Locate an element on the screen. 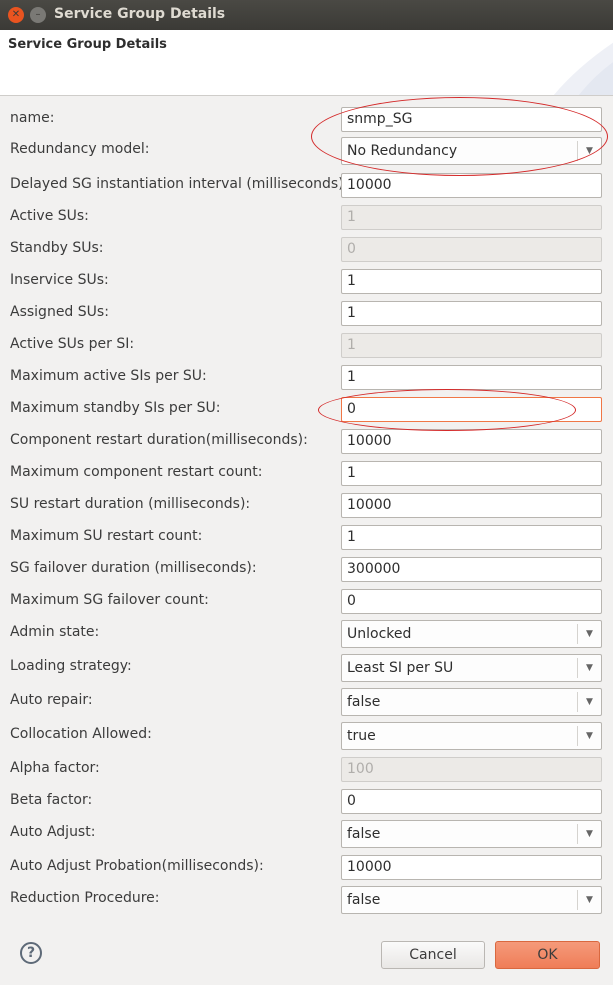  field-label: Maximum SG failover count: is located at coordinates (109, 600).